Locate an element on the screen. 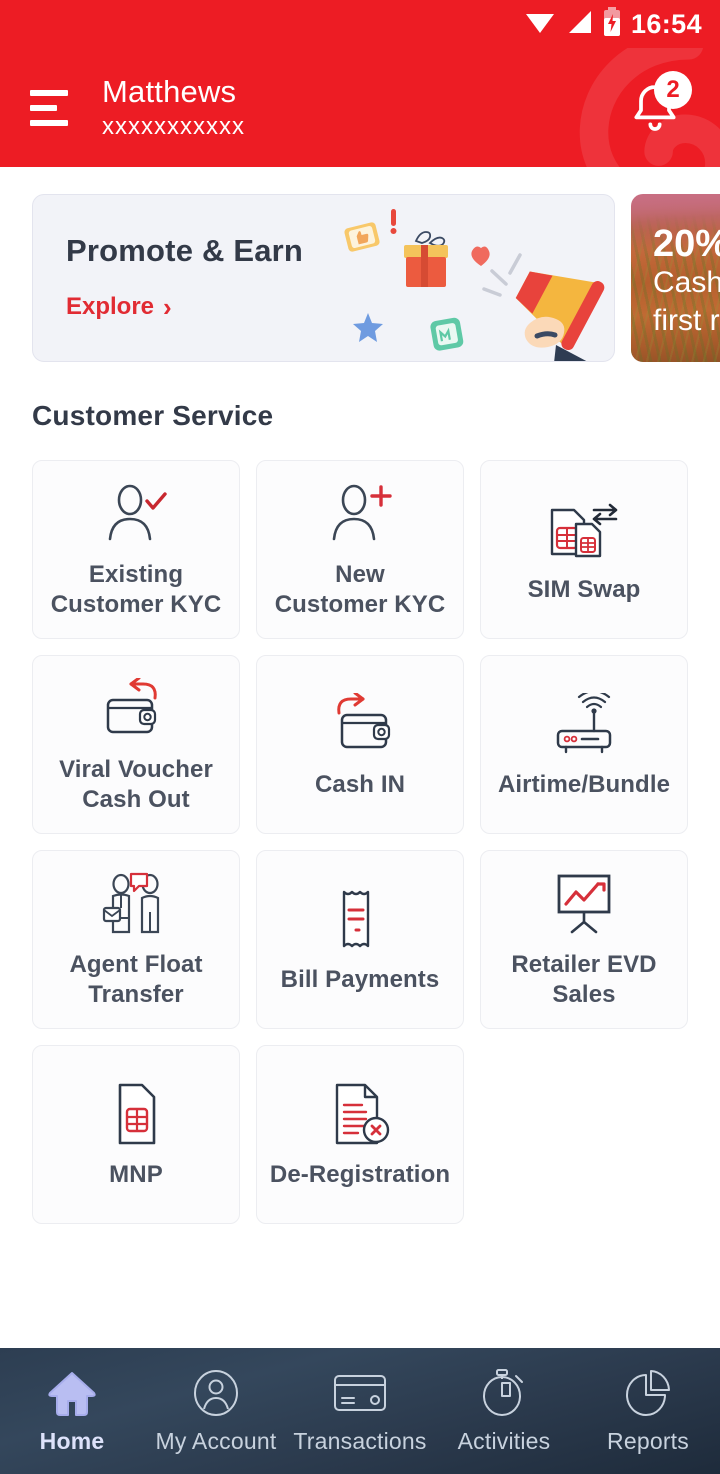 This screenshot has height=1474, width=720. status-time: 16:54 is located at coordinates (666, 23).